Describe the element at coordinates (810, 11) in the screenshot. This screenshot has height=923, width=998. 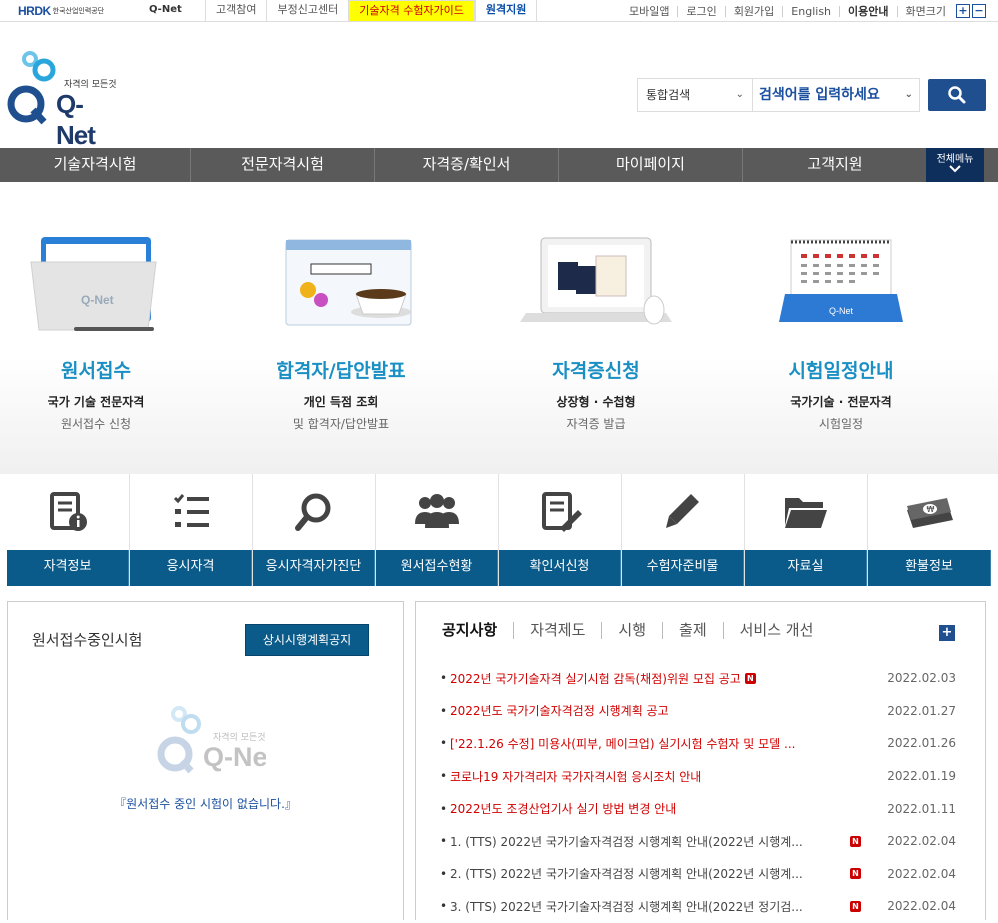
I see `link-english: English` at that location.